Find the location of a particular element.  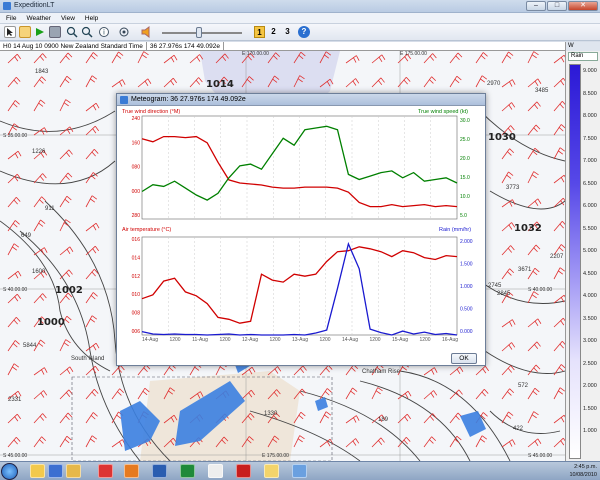

chrome-icon is located at coordinates (105, 471).